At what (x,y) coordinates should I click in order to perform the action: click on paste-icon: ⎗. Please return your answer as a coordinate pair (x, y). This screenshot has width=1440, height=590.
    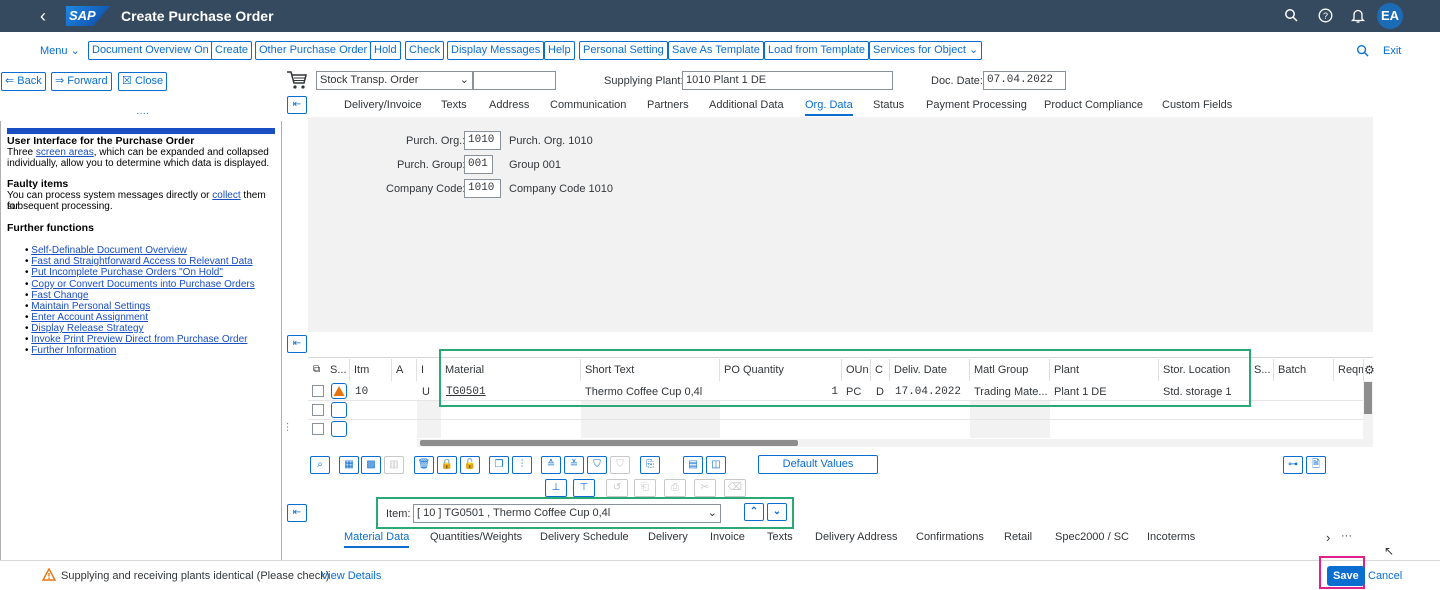
    Looking at the image, I should click on (645, 488).